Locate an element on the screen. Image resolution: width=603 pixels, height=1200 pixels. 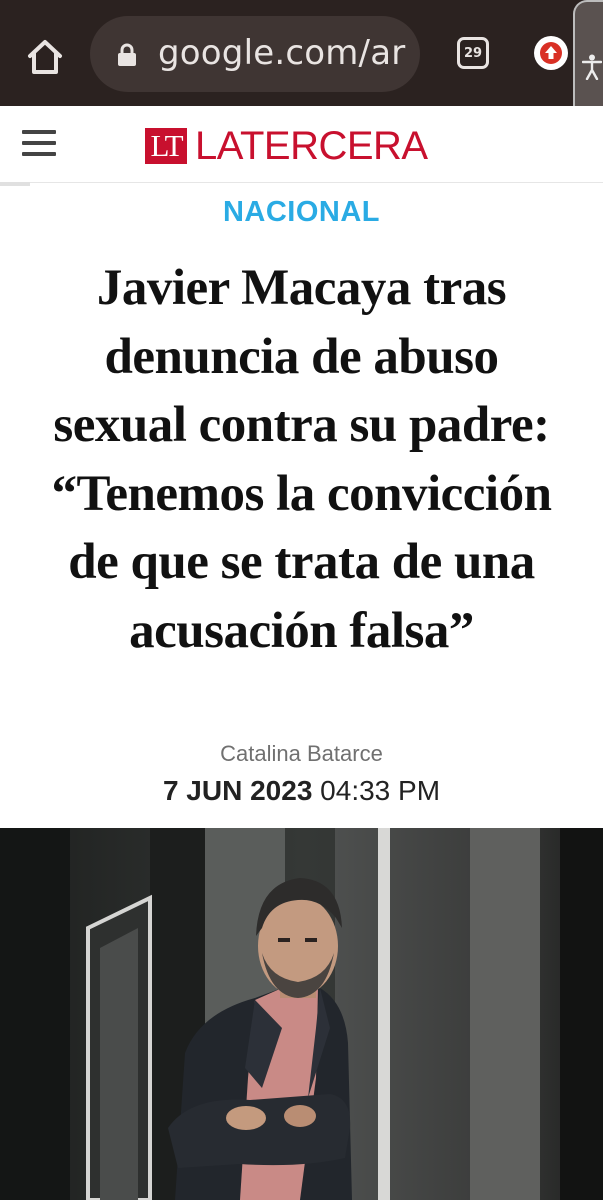
headline-line: Javier Macaya tras is located at coordinates (301, 288).